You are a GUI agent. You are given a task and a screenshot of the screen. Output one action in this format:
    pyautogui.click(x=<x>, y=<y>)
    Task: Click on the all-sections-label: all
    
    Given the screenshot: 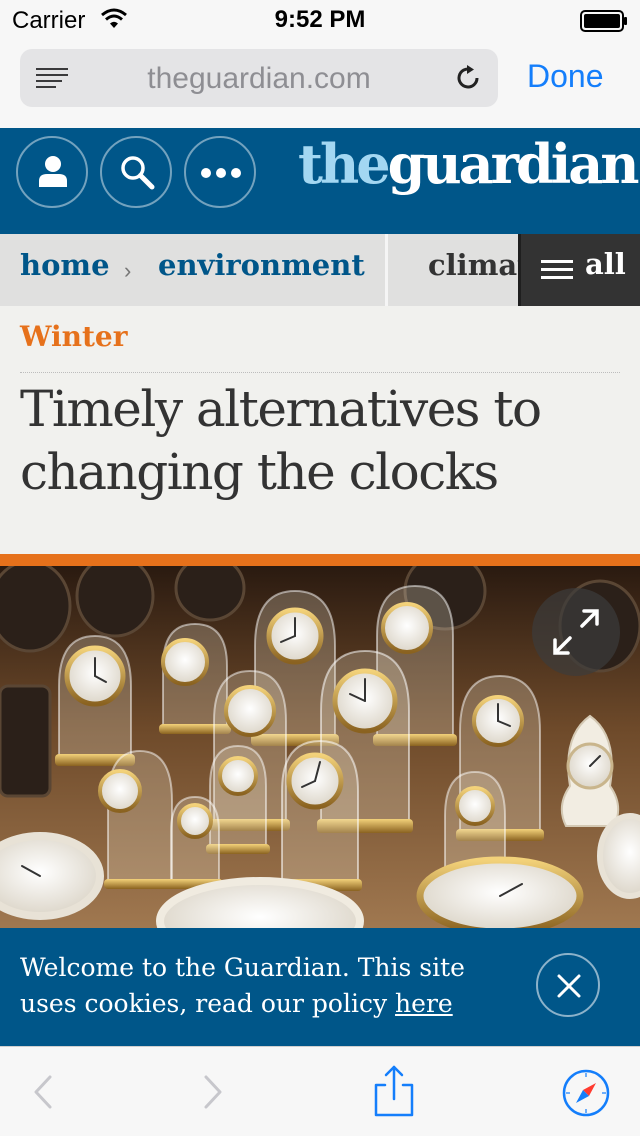 What is the action you would take?
    pyautogui.click(x=605, y=264)
    